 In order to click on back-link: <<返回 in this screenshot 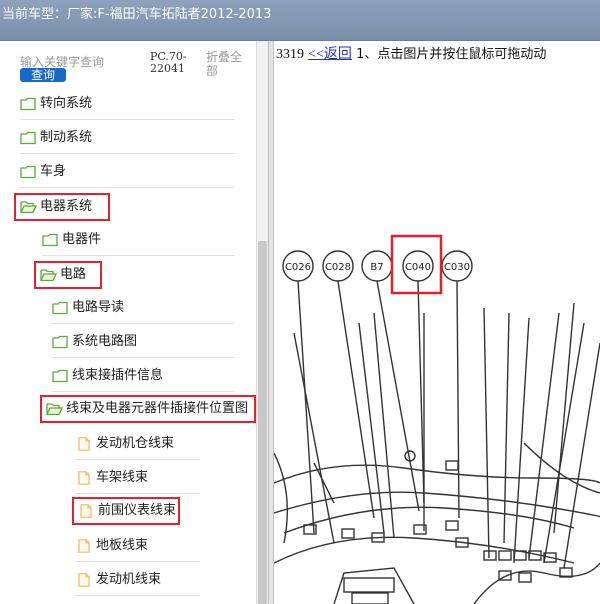, I will do `click(330, 54)`.